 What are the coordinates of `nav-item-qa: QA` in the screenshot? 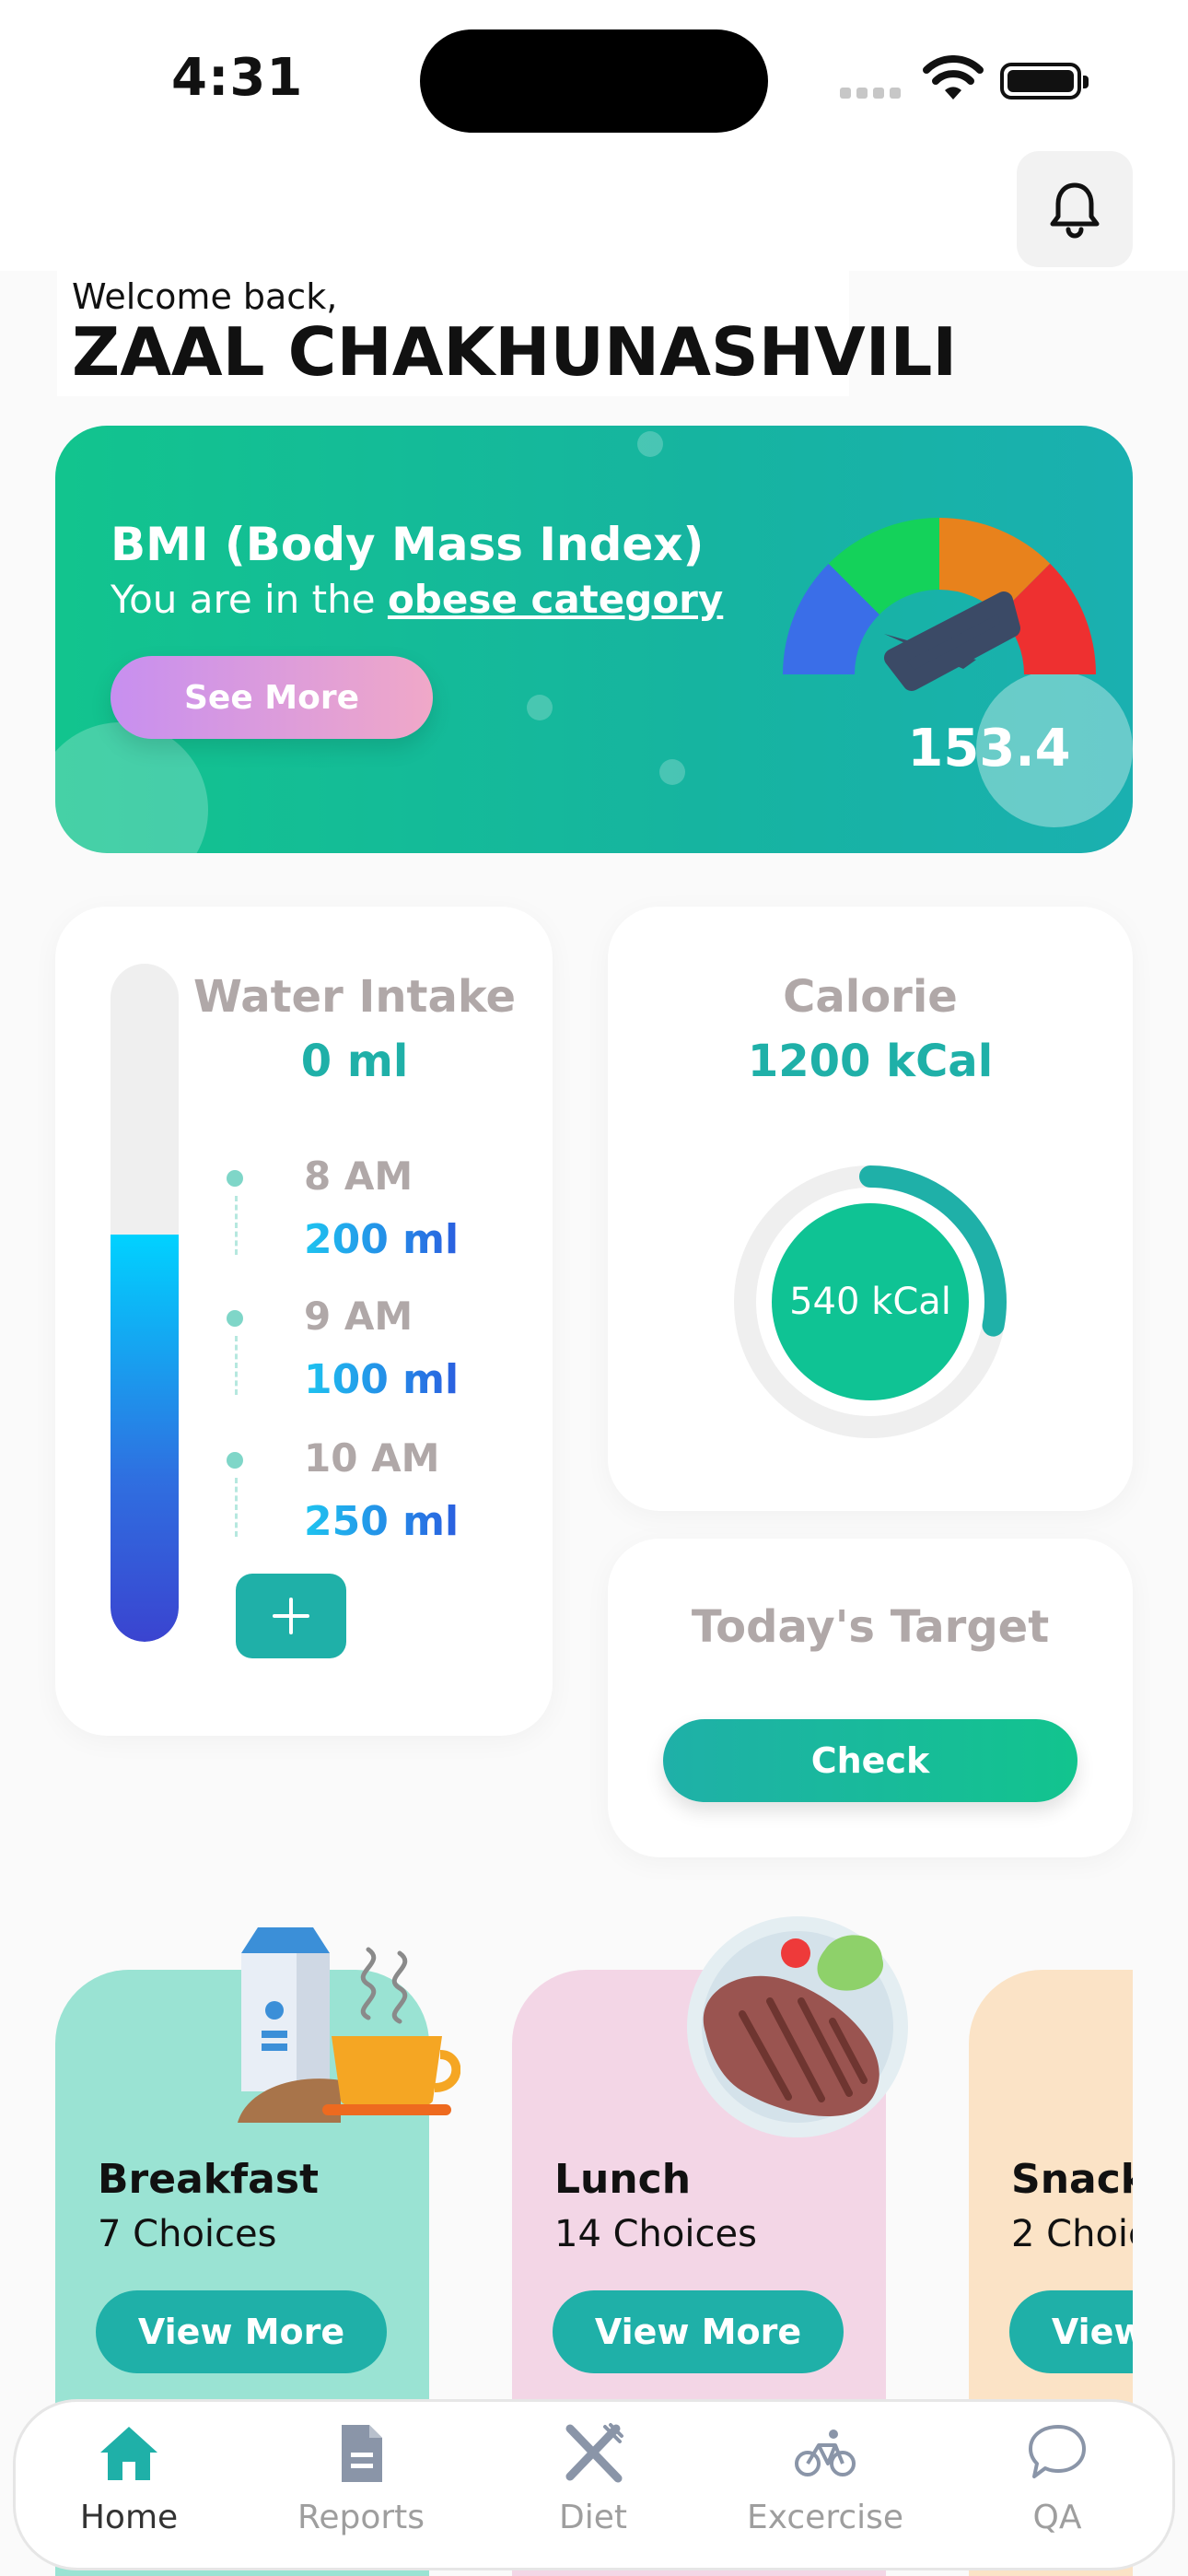 It's located at (1057, 2478).